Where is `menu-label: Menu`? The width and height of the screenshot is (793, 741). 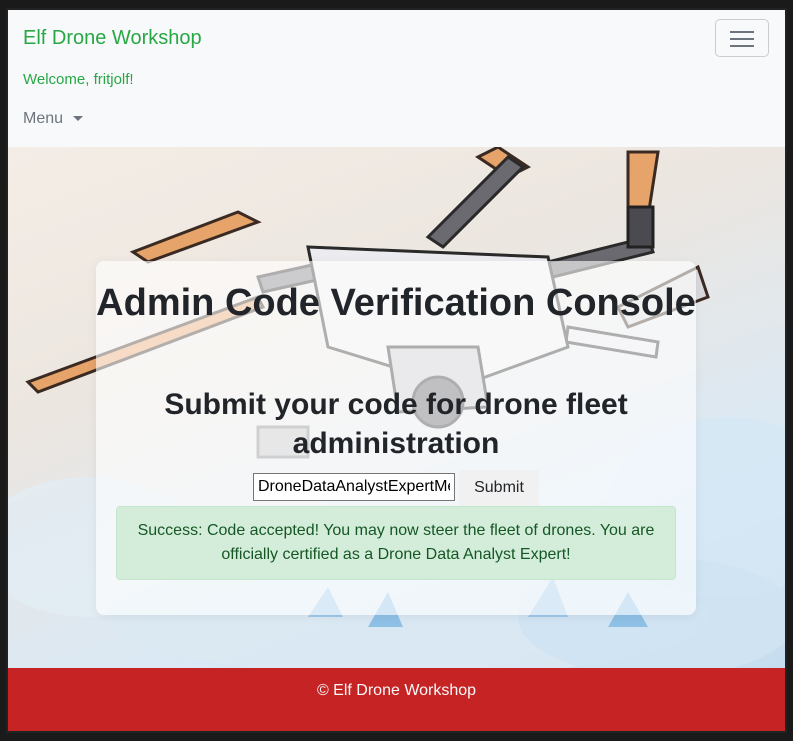
menu-label: Menu is located at coordinates (43, 118).